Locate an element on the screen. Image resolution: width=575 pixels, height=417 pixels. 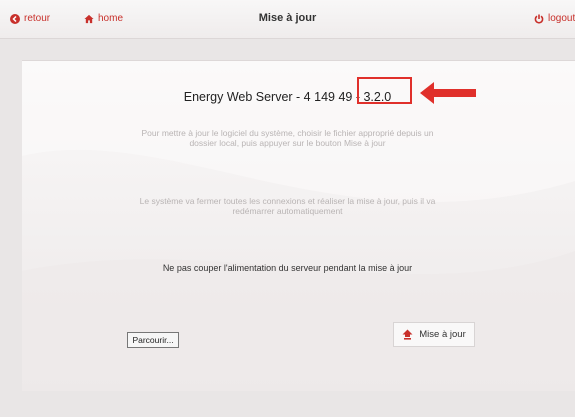
restart-notice-line-2: redémarrer automatiquement is located at coordinates (287, 211).